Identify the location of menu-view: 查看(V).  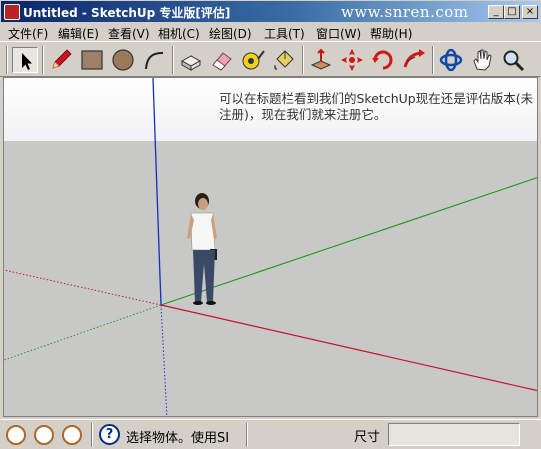
(129, 33).